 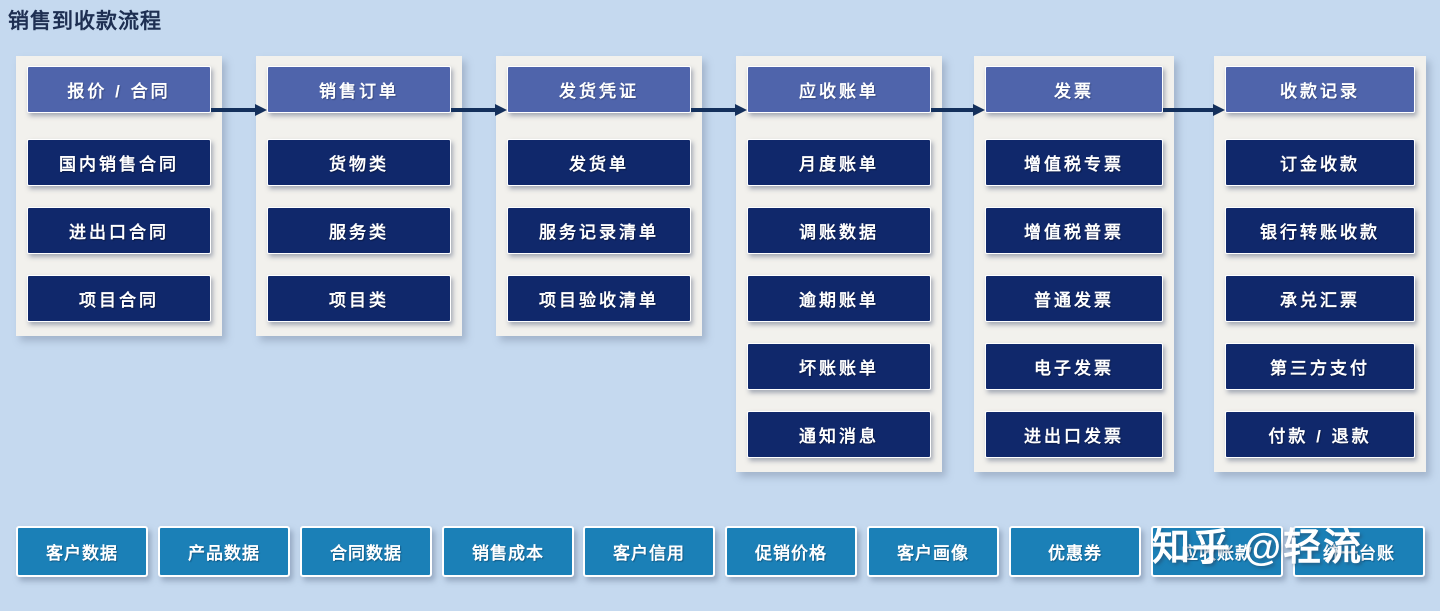 I want to click on flow-column-header: 发票, so click(x=1074, y=89).